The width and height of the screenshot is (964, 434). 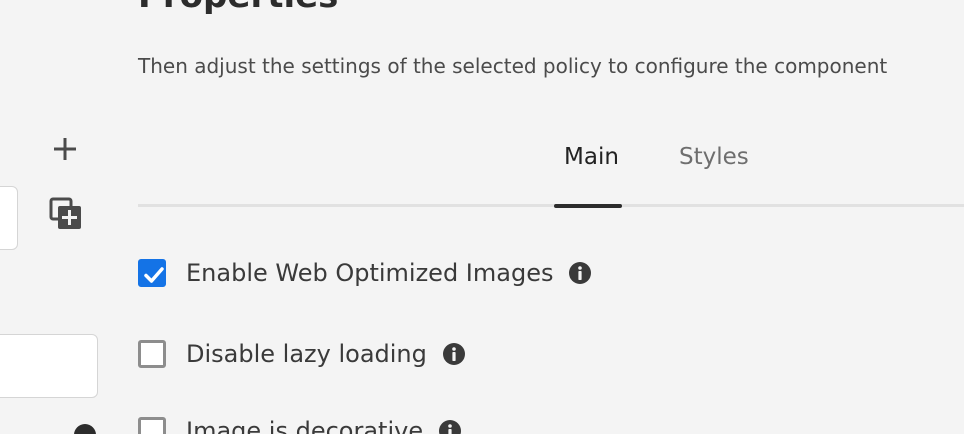 I want to click on policy-title-field, so click(x=49, y=366).